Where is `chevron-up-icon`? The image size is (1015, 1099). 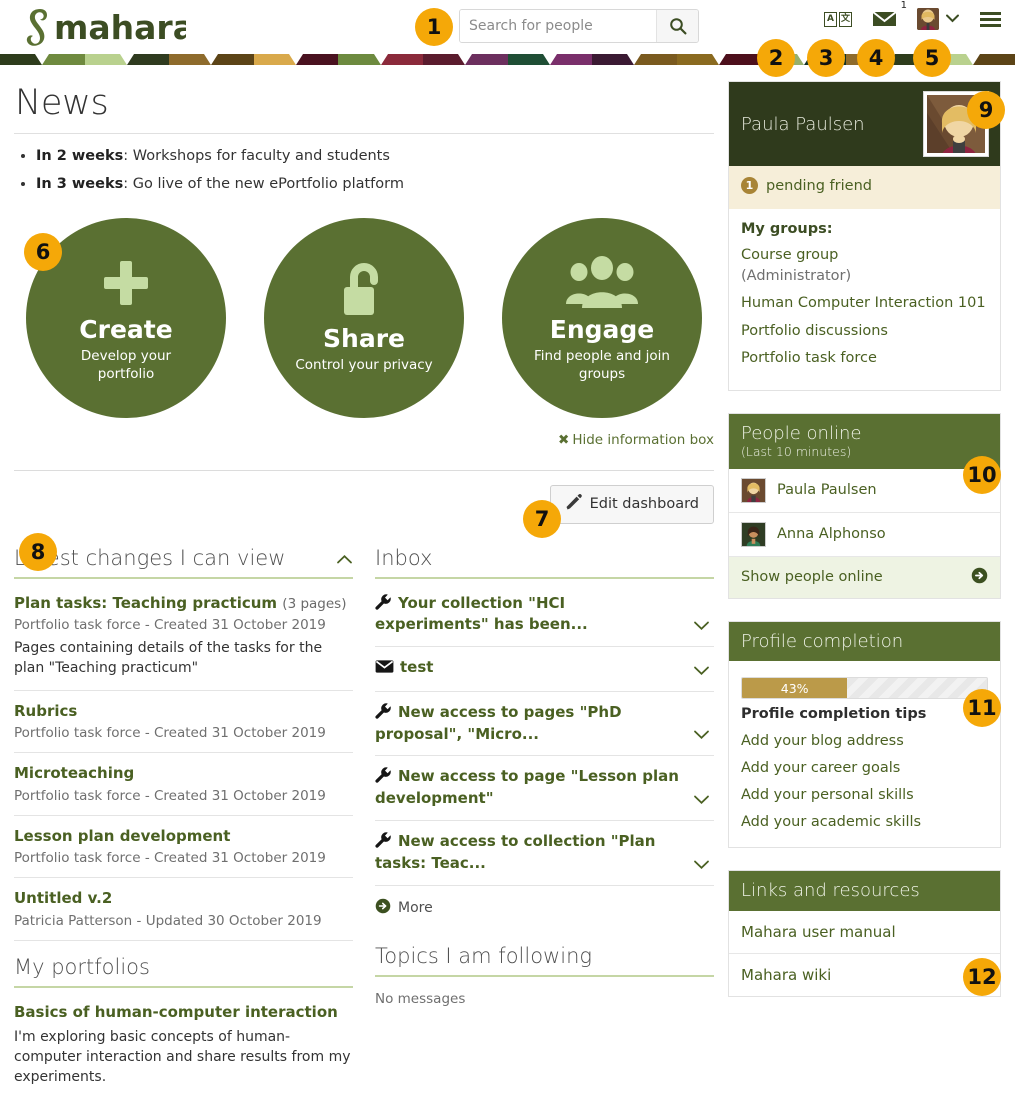 chevron-up-icon is located at coordinates (344, 558).